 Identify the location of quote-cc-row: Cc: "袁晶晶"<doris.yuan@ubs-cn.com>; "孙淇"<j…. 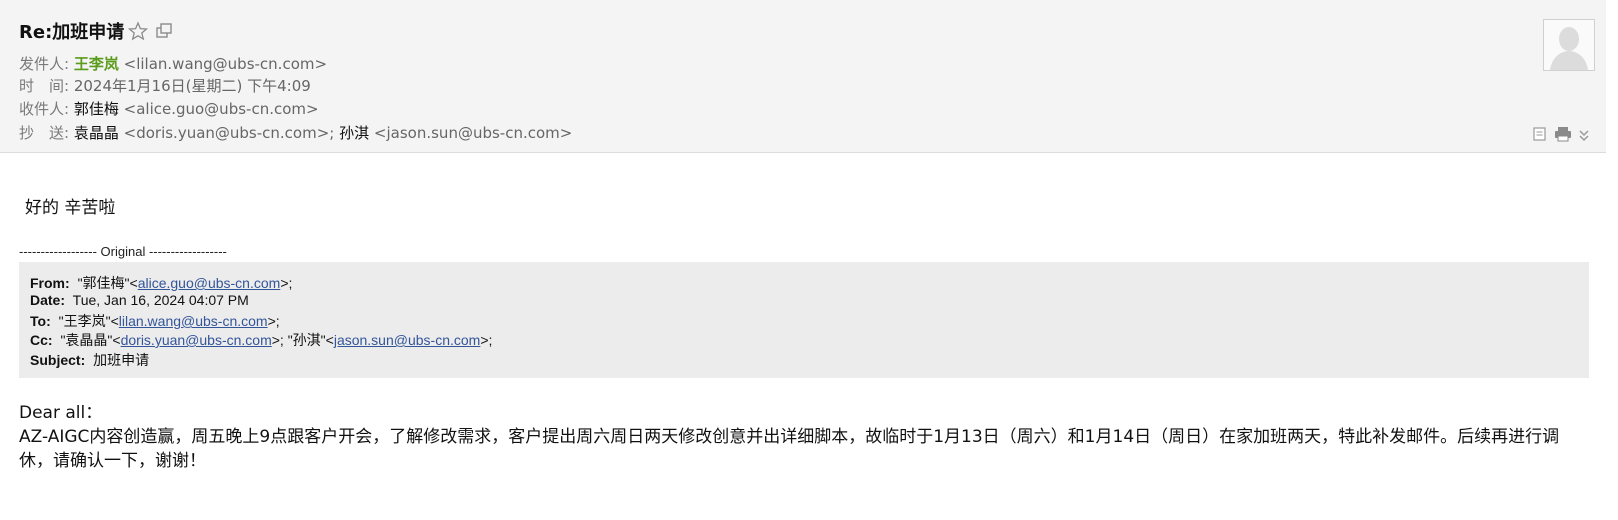
(261, 340).